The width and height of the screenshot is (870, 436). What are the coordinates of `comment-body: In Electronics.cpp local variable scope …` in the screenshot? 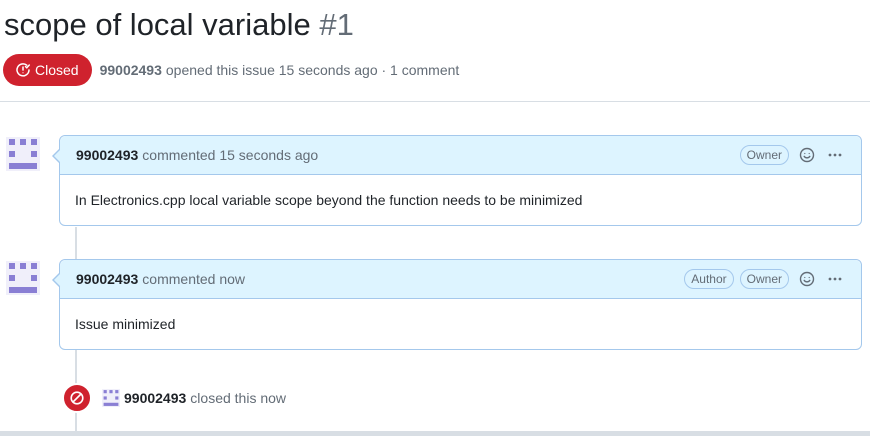 It's located at (329, 200).